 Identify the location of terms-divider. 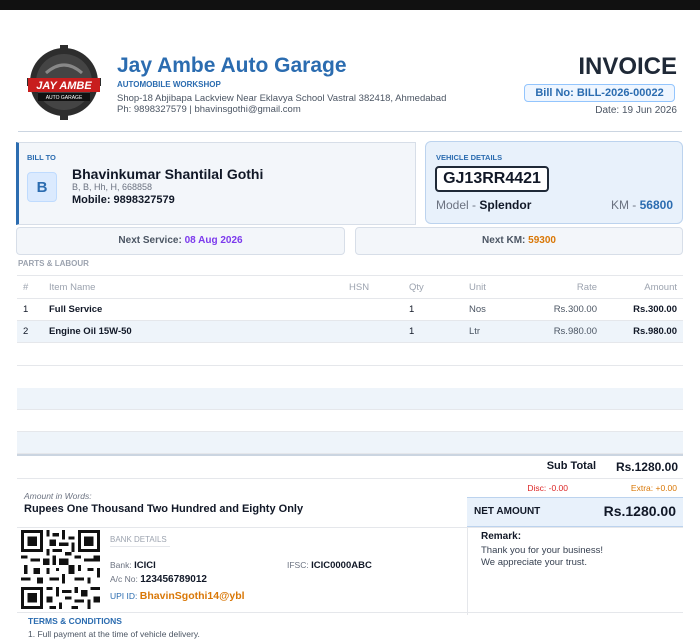
(350, 612).